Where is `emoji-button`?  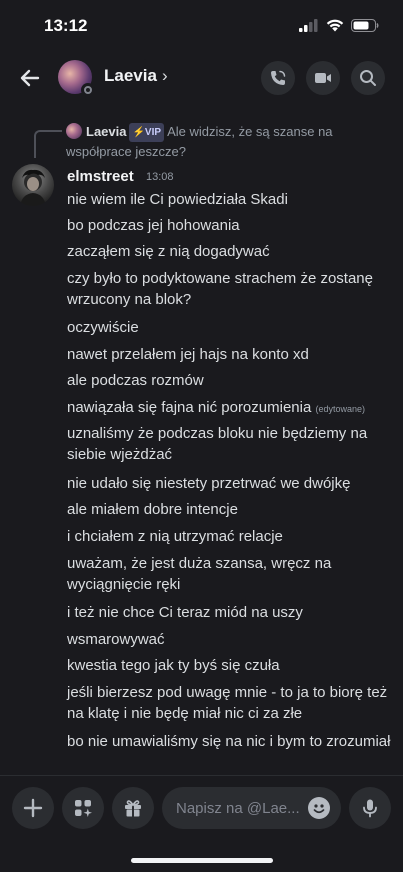 emoji-button is located at coordinates (319, 808).